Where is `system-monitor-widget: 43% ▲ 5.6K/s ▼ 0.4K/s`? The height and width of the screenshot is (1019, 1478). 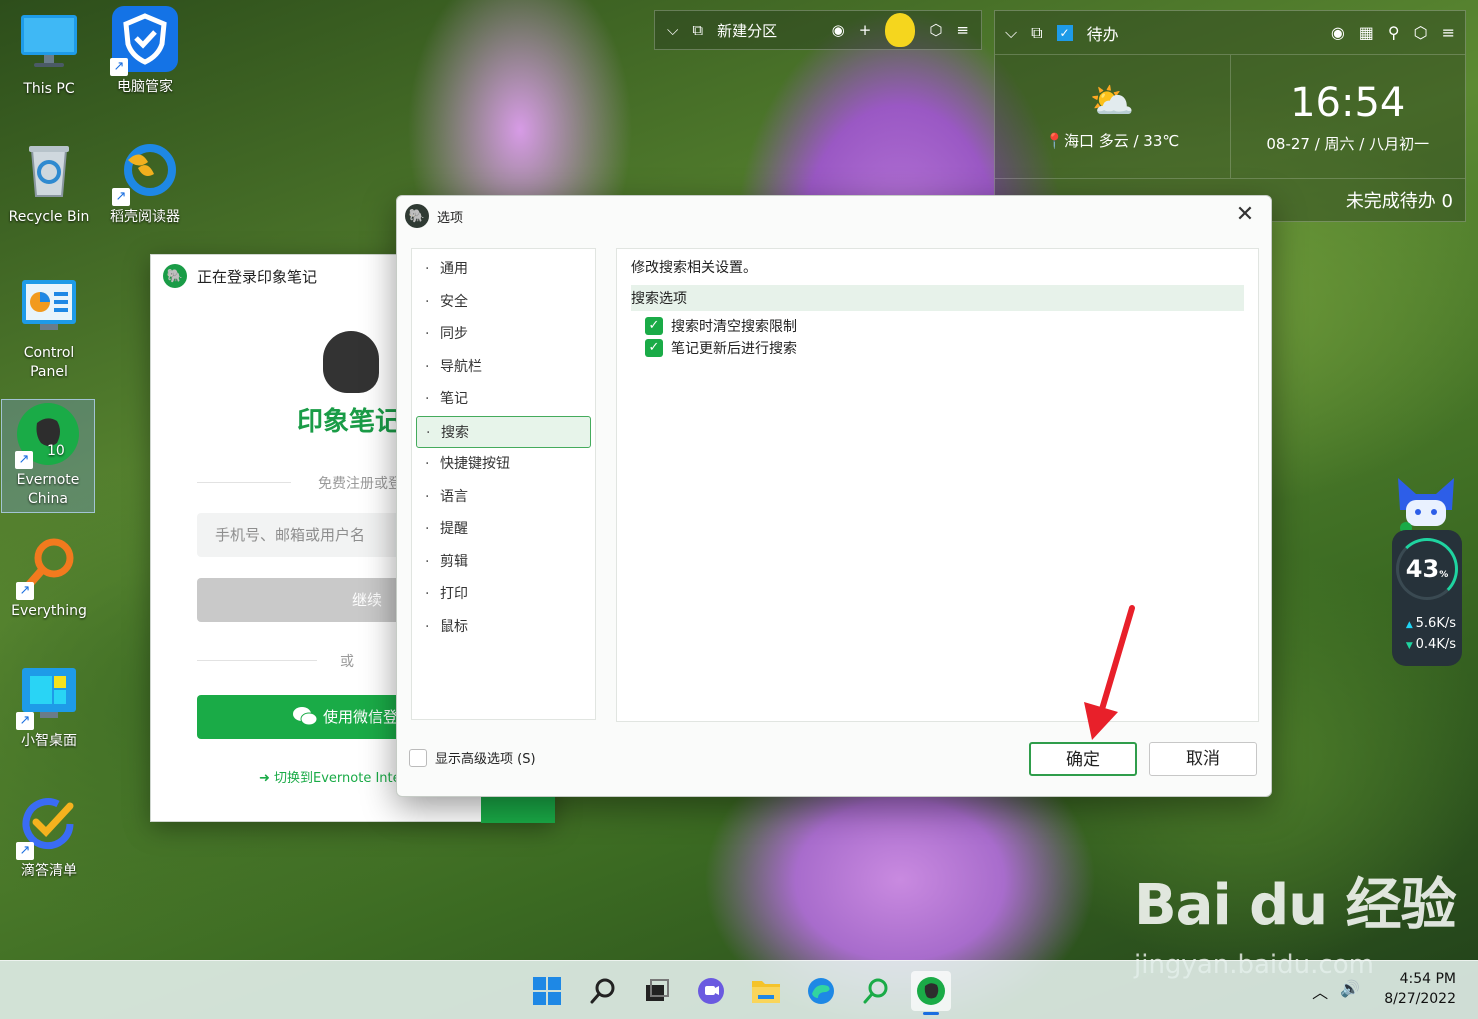 system-monitor-widget: 43% ▲ 5.6K/s ▼ 0.4K/s is located at coordinates (1427, 571).